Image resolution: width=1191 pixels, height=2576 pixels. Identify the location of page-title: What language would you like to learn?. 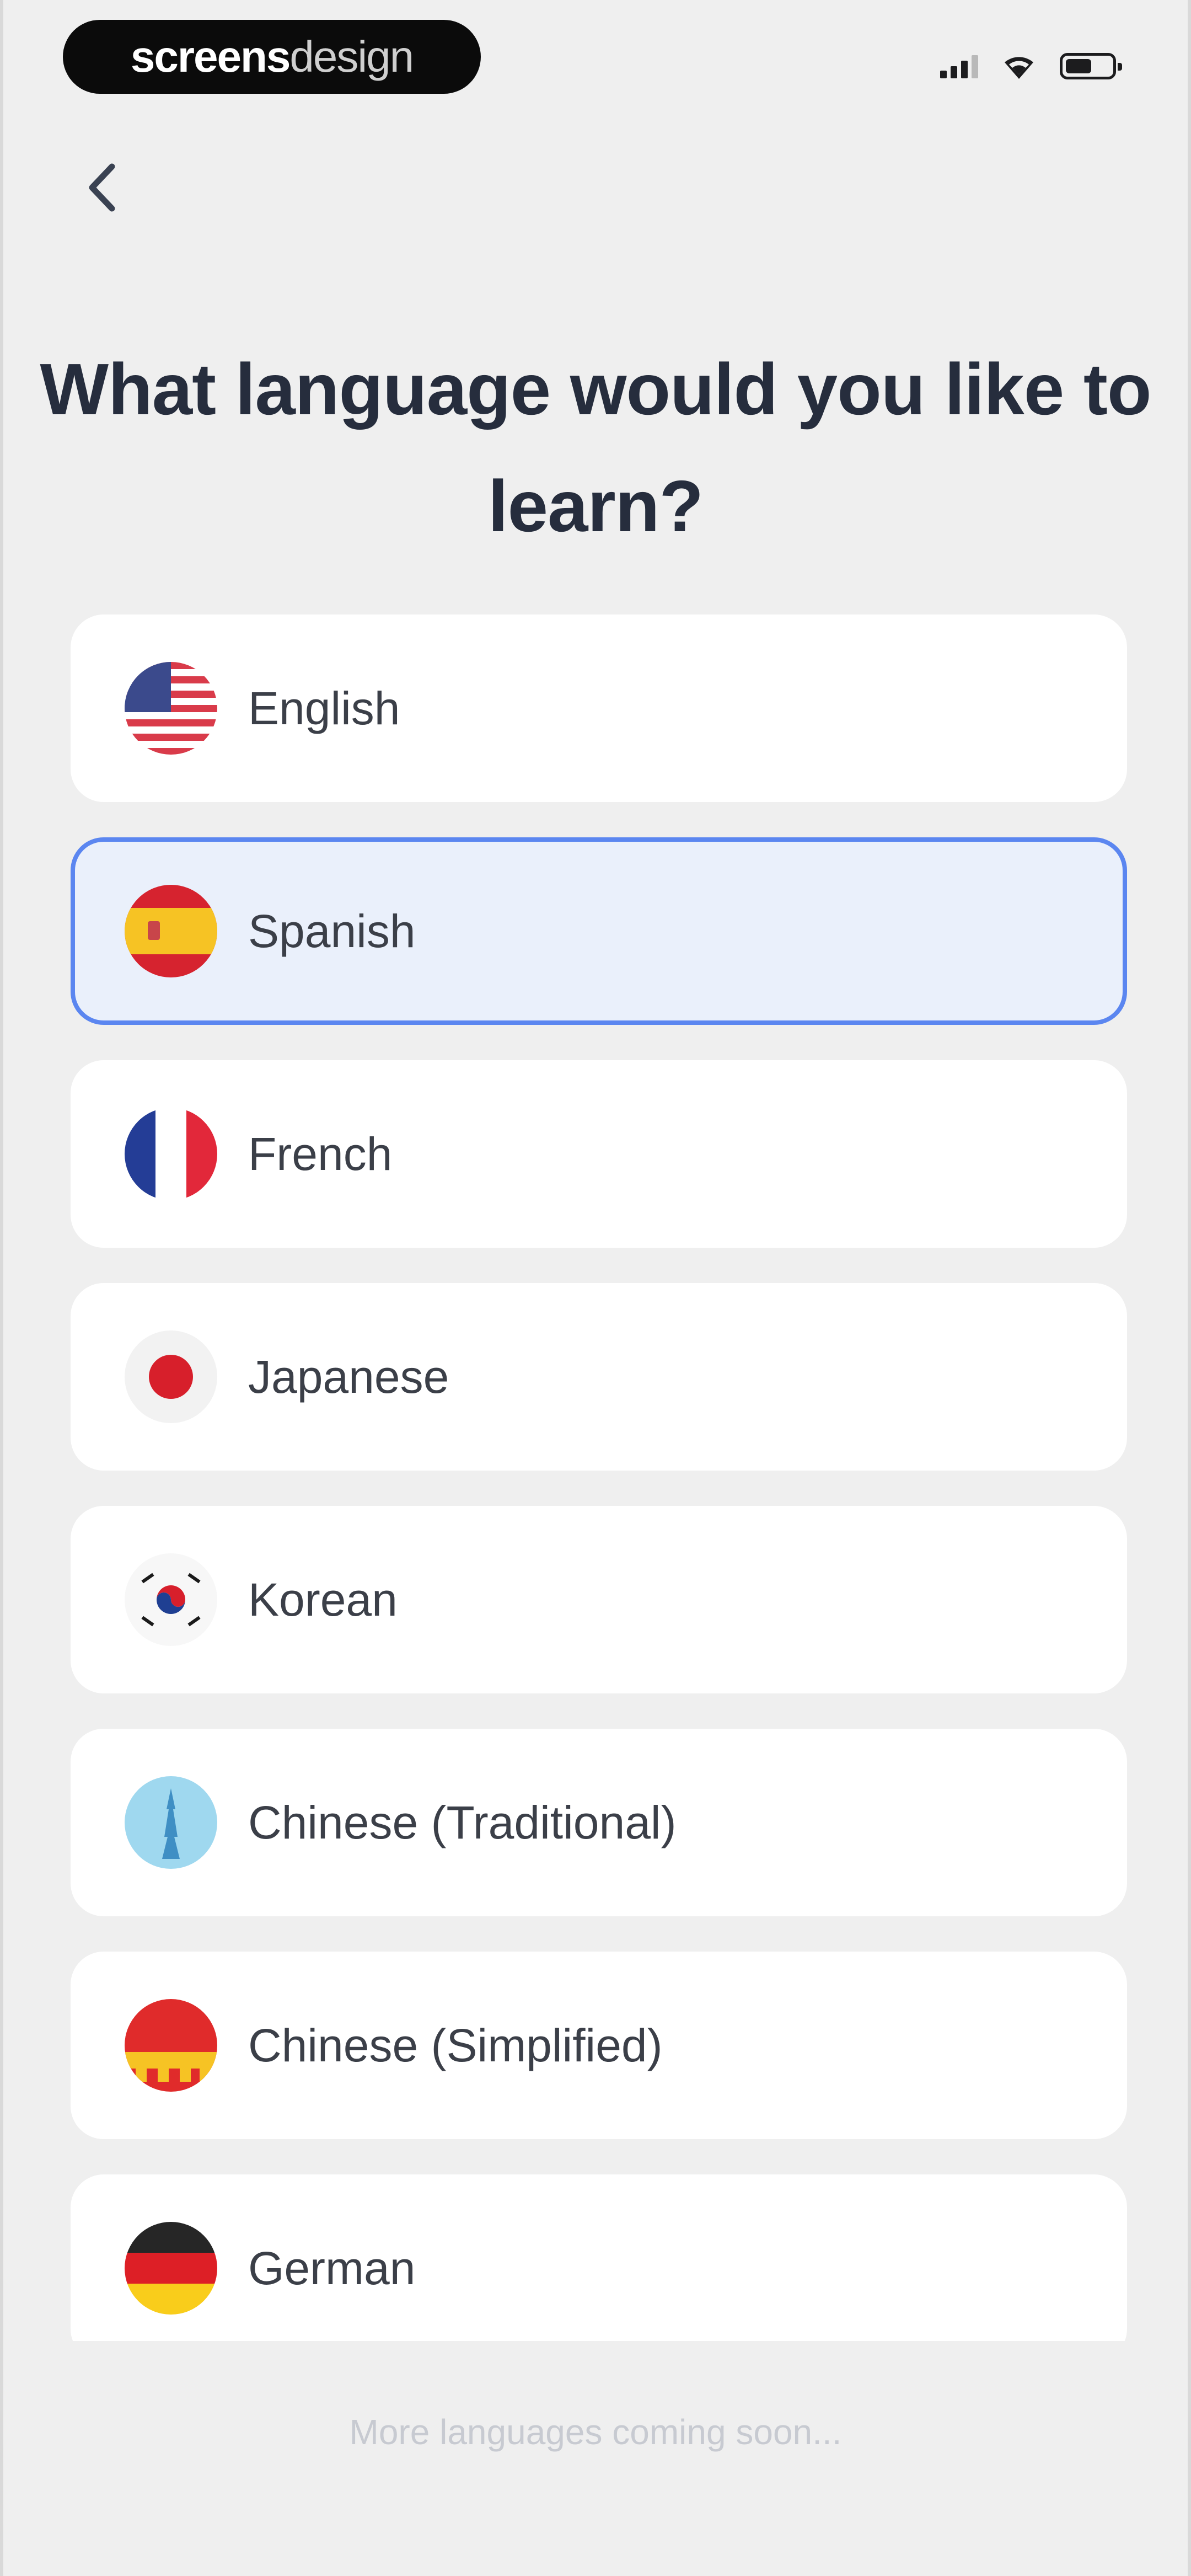
(595, 448).